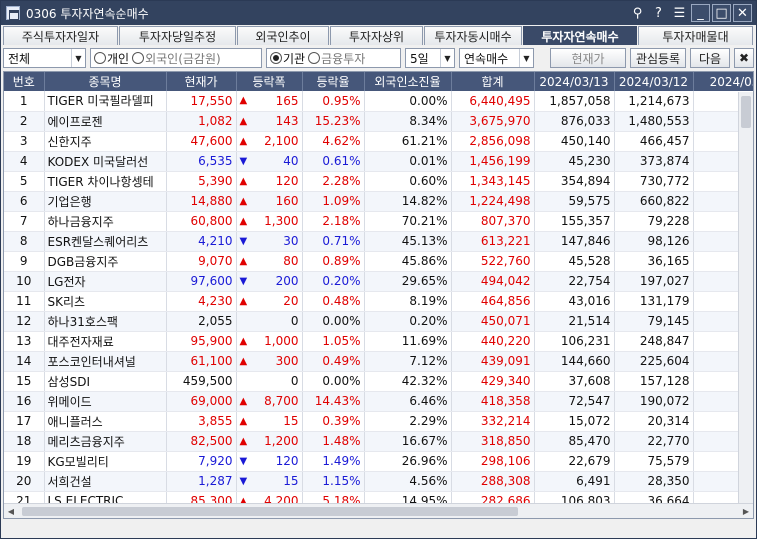 This screenshot has height=539, width=757. What do you see at coordinates (746, 511) in the screenshot?
I see `scroll-right-icon: ▶` at bounding box center [746, 511].